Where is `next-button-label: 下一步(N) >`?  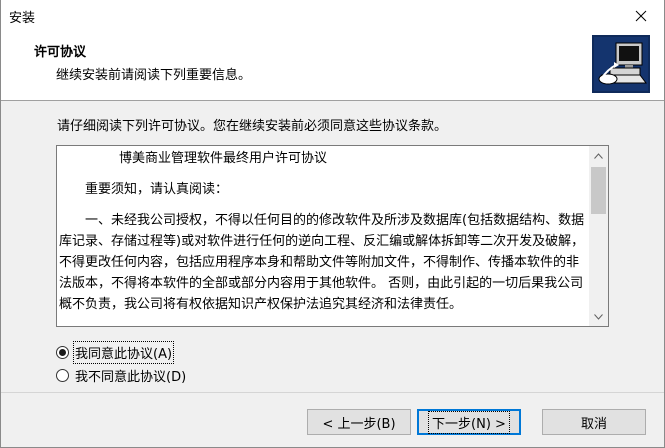
next-button-label: 下一步(N) > is located at coordinates (469, 422).